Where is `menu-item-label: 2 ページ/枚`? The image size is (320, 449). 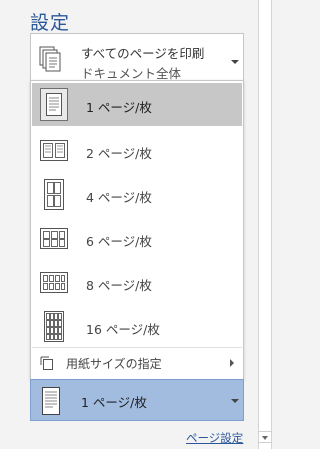
menu-item-label: 2 ページ/枚 is located at coordinates (119, 153).